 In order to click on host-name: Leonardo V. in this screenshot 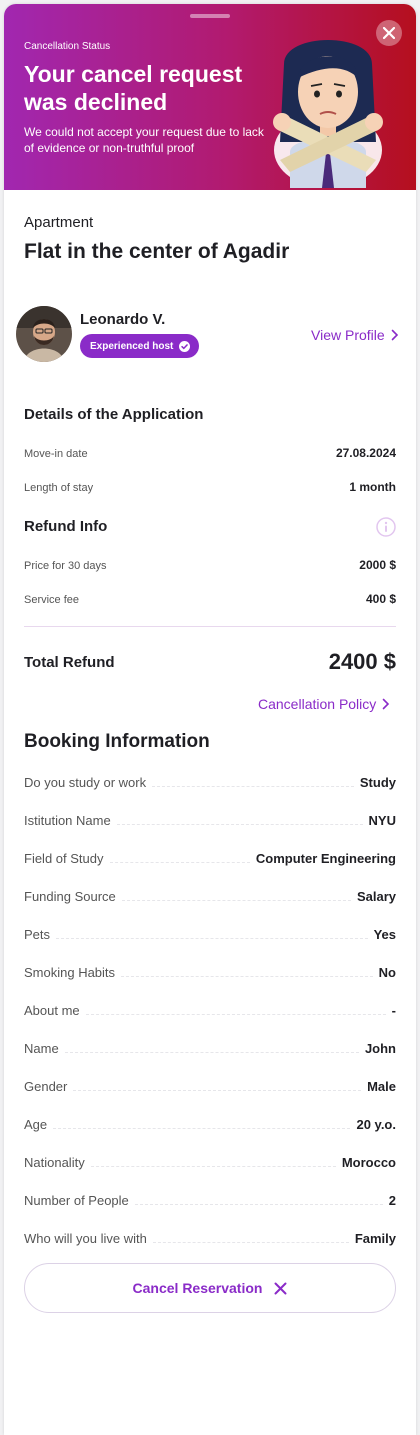, I will do `click(123, 319)`.